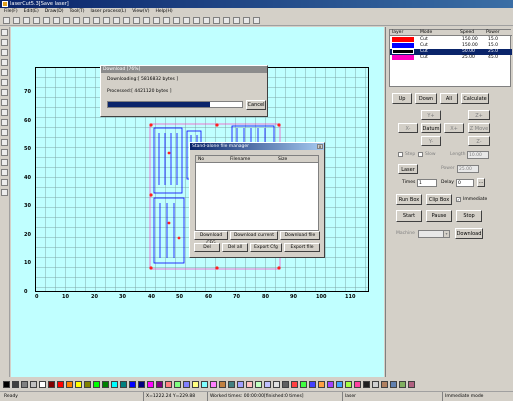 Image resolution: width=513 pixels, height=401 pixels. Describe the element at coordinates (479, 128) in the screenshot. I see `z-move-button: Z Move` at that location.